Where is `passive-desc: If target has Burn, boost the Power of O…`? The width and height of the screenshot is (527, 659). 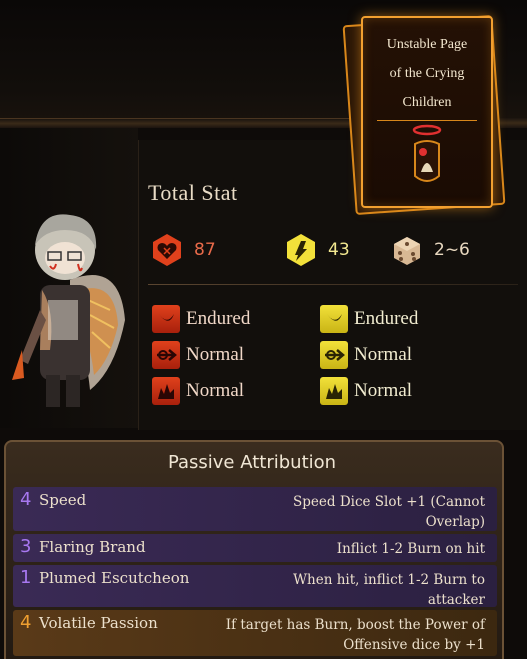
passive-desc: If target has Burn, boost the Power of O… is located at coordinates (355, 635).